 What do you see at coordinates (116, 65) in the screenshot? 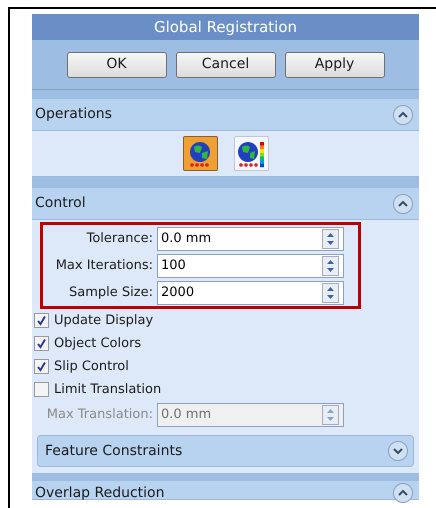
I see `dialog-button: OK` at bounding box center [116, 65].